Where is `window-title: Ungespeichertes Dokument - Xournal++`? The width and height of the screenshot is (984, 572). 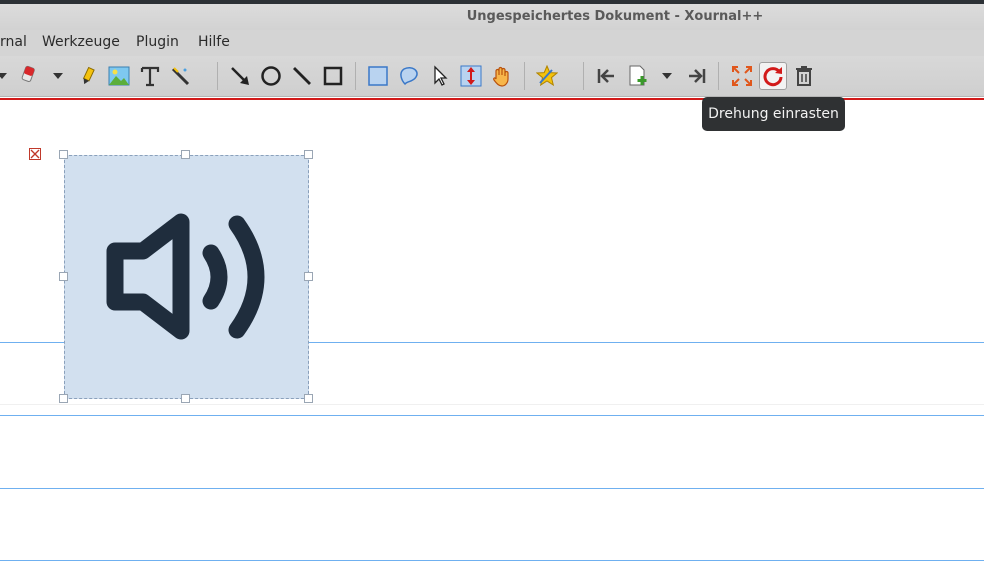
window-title: Ungespeichertes Dokument - Xournal++ is located at coordinates (615, 16).